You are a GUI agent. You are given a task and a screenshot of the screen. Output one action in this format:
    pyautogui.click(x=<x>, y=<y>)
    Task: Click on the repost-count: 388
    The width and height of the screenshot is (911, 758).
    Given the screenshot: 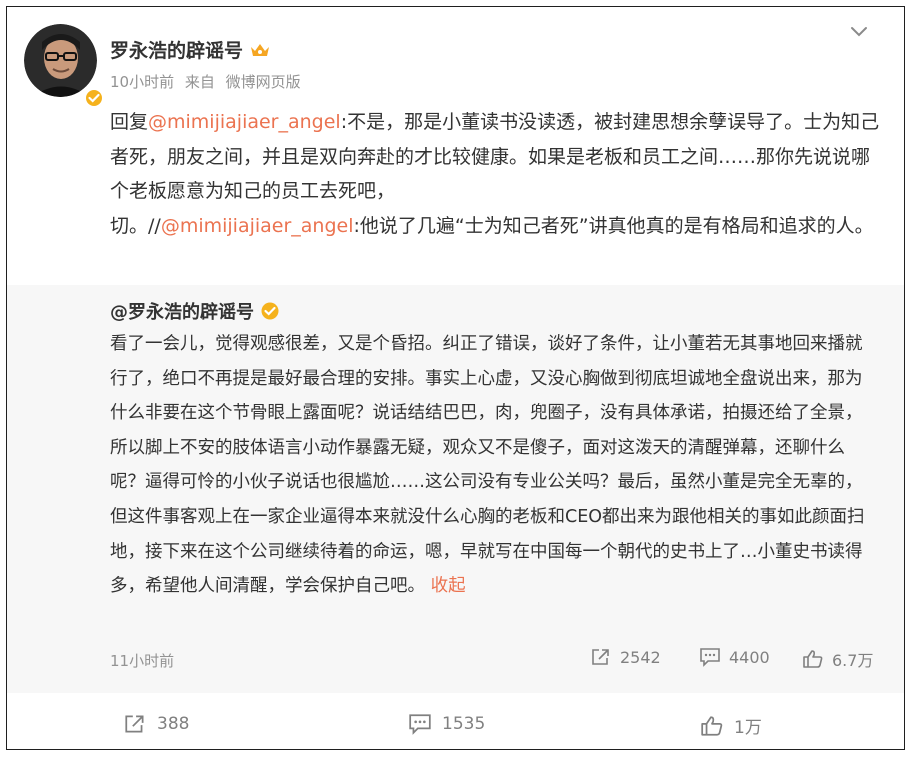 What is the action you would take?
    pyautogui.click(x=173, y=724)
    